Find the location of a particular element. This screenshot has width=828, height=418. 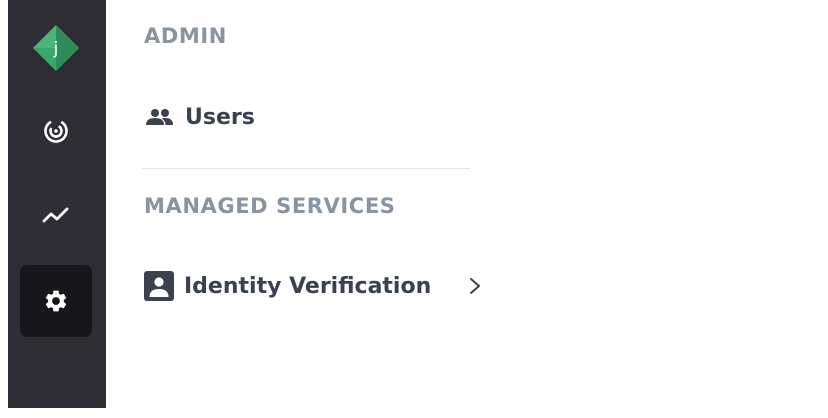

trend-chart-icon is located at coordinates (55, 215).